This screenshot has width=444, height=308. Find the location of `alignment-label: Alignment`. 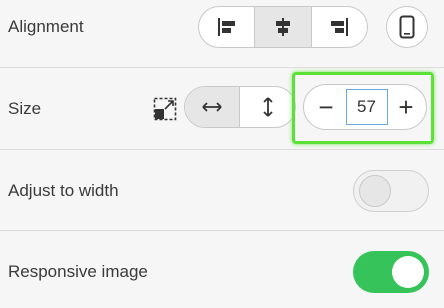

alignment-label: Alignment is located at coordinates (46, 26).